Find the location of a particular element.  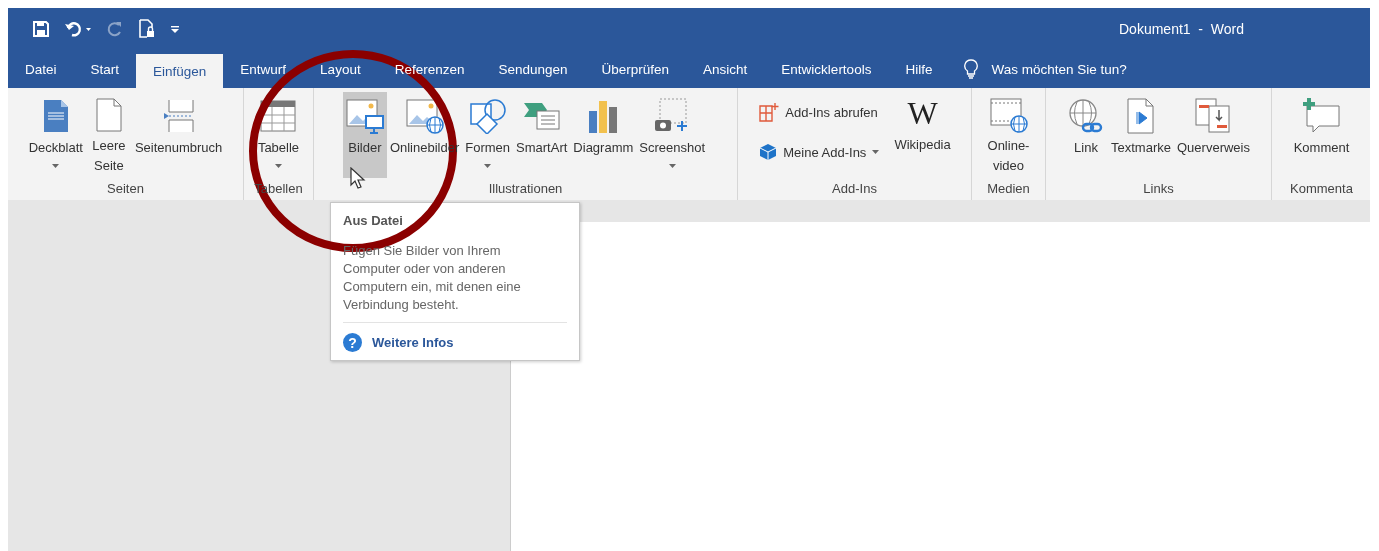

blank-page-icon is located at coordinates (108, 115).